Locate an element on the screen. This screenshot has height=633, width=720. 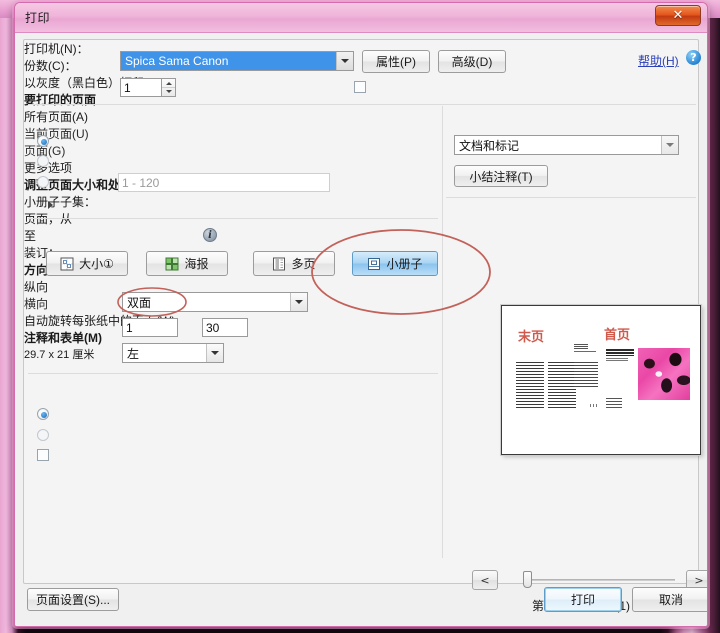
binding-value: 左 is located at coordinates (133, 353).